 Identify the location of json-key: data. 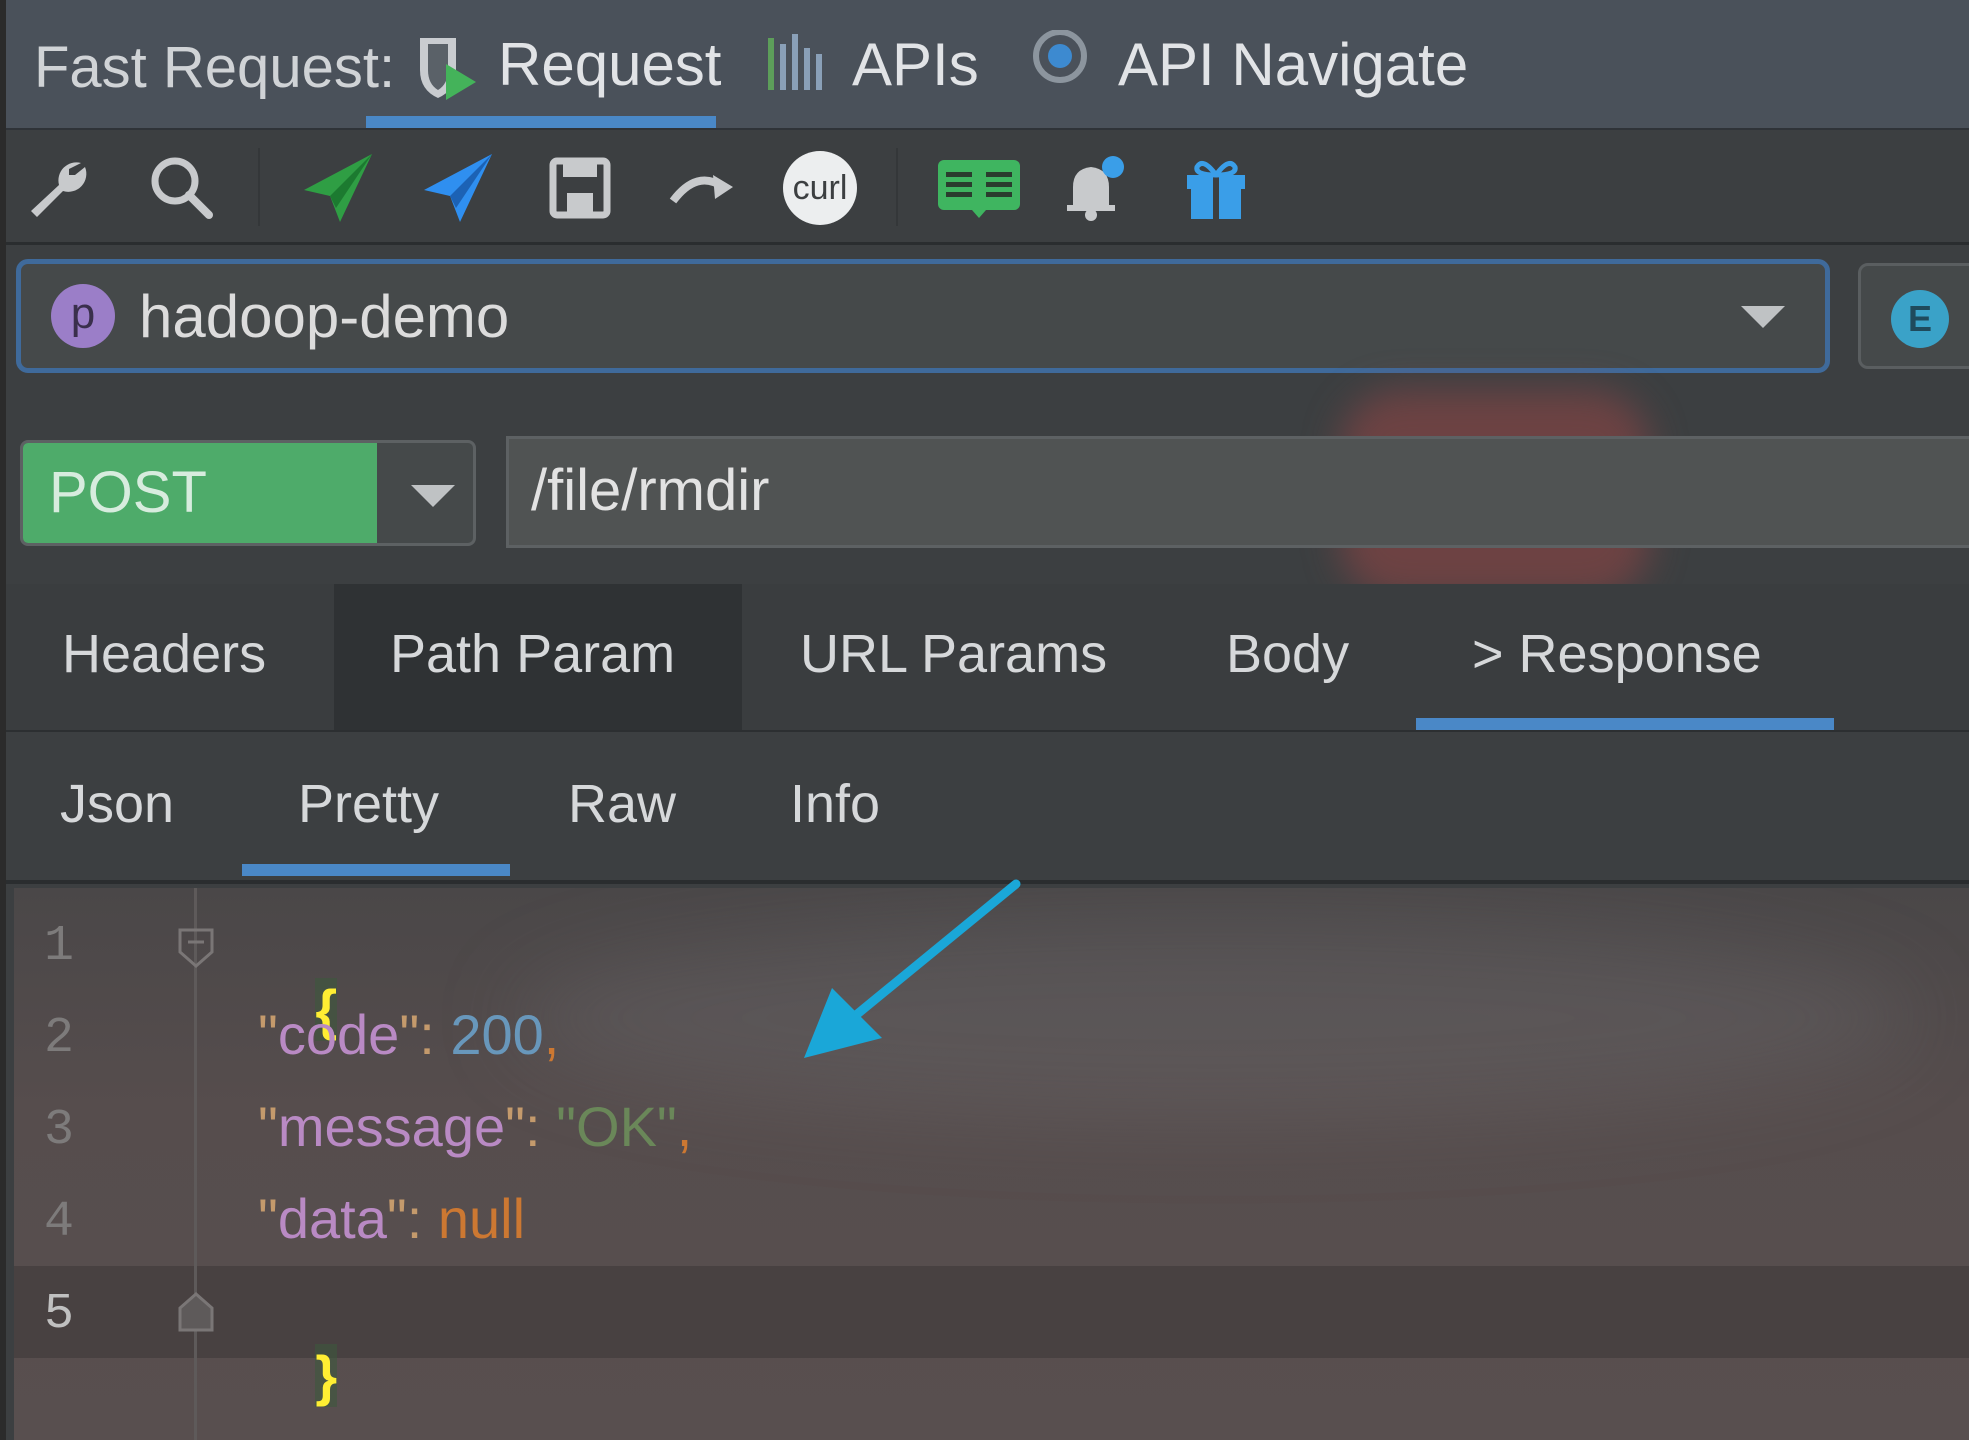
(332, 1218).